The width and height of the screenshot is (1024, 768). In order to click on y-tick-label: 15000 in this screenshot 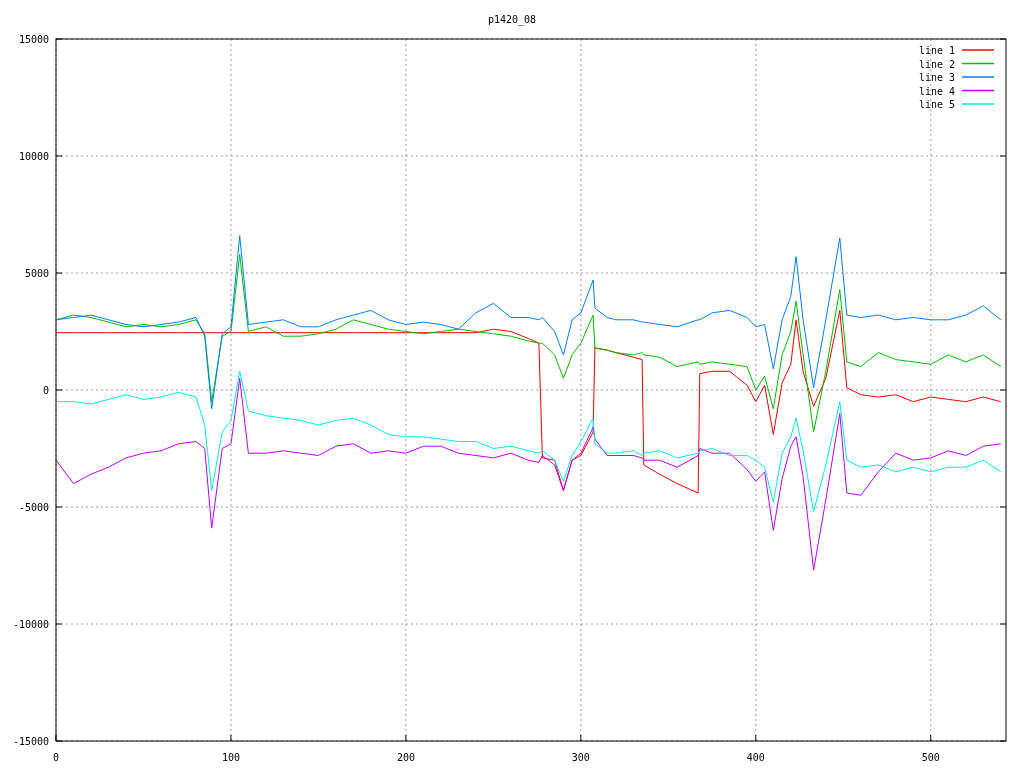, I will do `click(33, 39)`.